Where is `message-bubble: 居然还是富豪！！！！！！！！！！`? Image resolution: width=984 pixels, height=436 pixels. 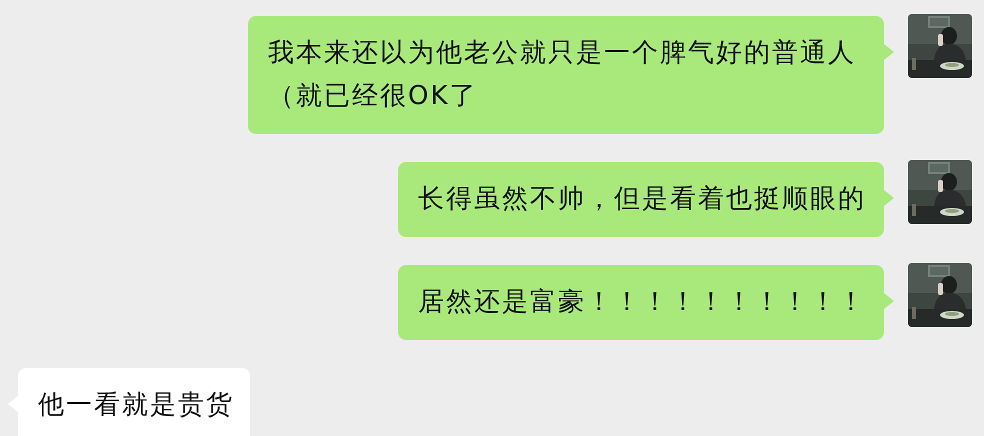
message-bubble: 居然还是富豪！！！！！！！！！！ is located at coordinates (641, 302).